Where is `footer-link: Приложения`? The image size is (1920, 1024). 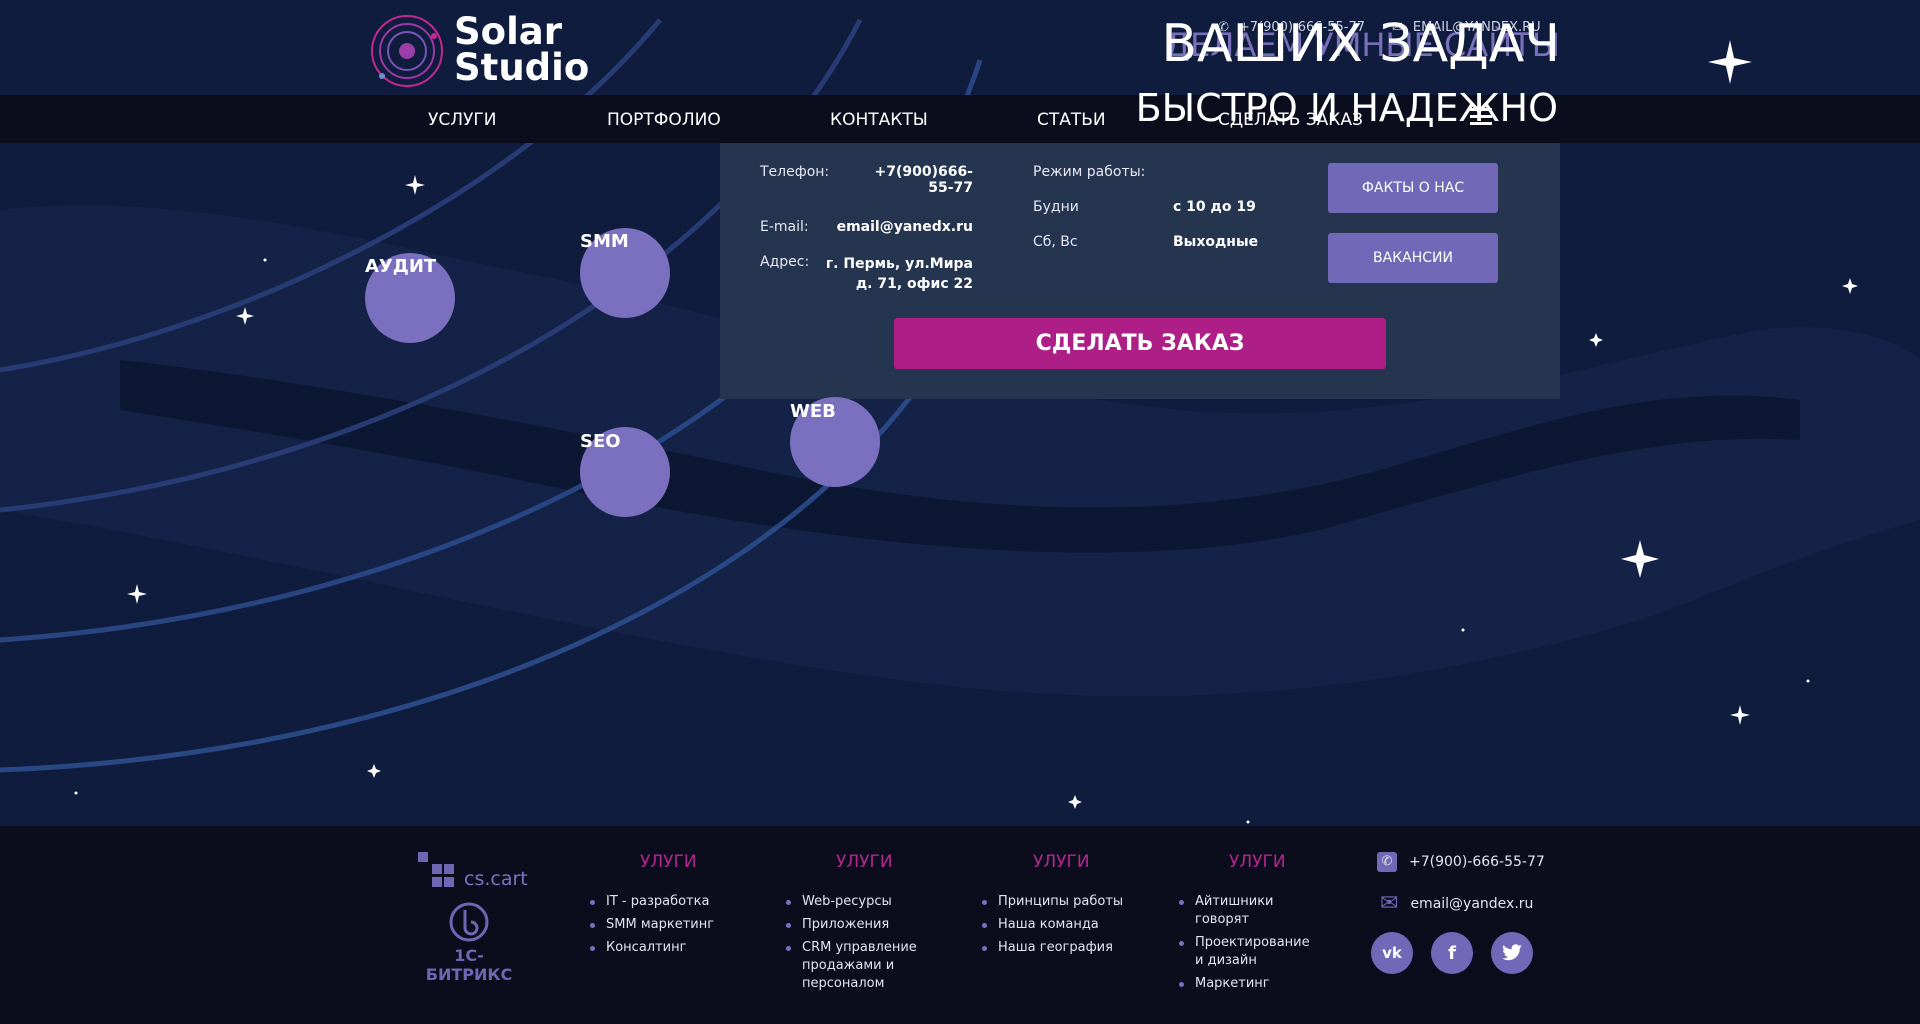 footer-link: Приложения is located at coordinates (856, 925).